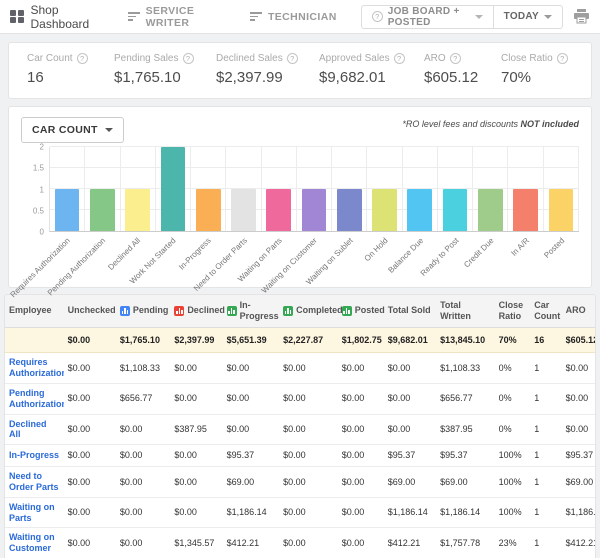  What do you see at coordinates (578, 340) in the screenshot?
I see `totals-cell: $605.12` at bounding box center [578, 340].